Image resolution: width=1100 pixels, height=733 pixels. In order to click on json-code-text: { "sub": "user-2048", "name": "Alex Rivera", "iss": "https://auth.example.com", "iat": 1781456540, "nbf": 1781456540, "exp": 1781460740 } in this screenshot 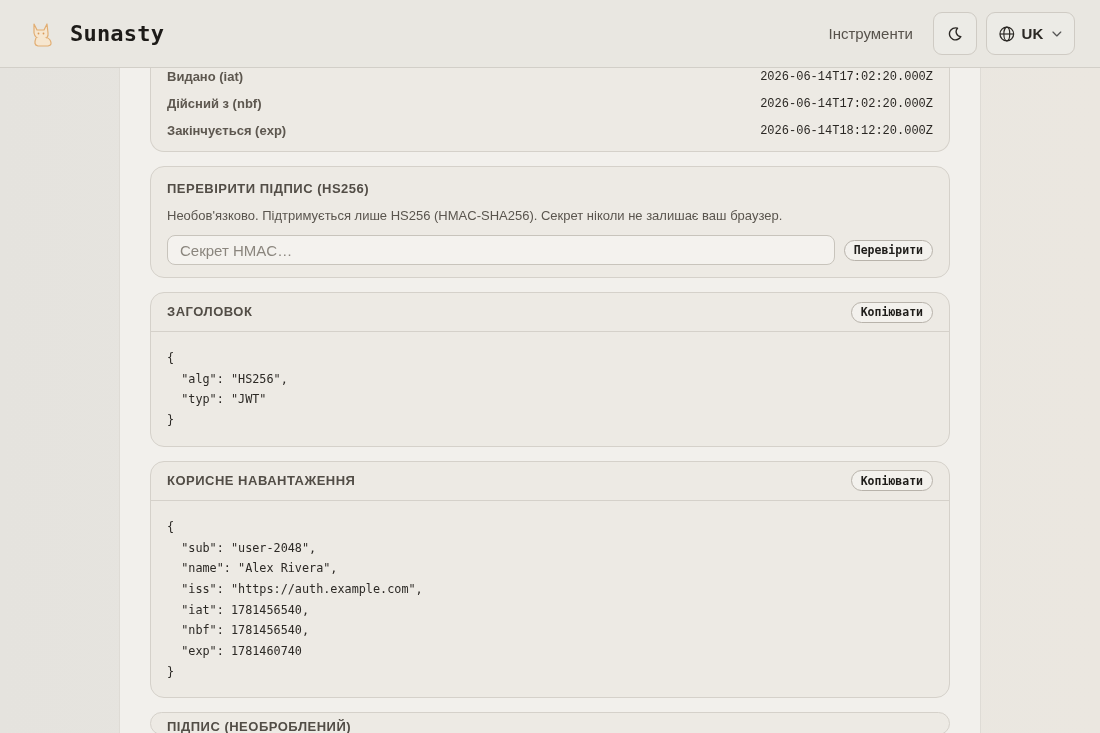, I will do `click(295, 599)`.